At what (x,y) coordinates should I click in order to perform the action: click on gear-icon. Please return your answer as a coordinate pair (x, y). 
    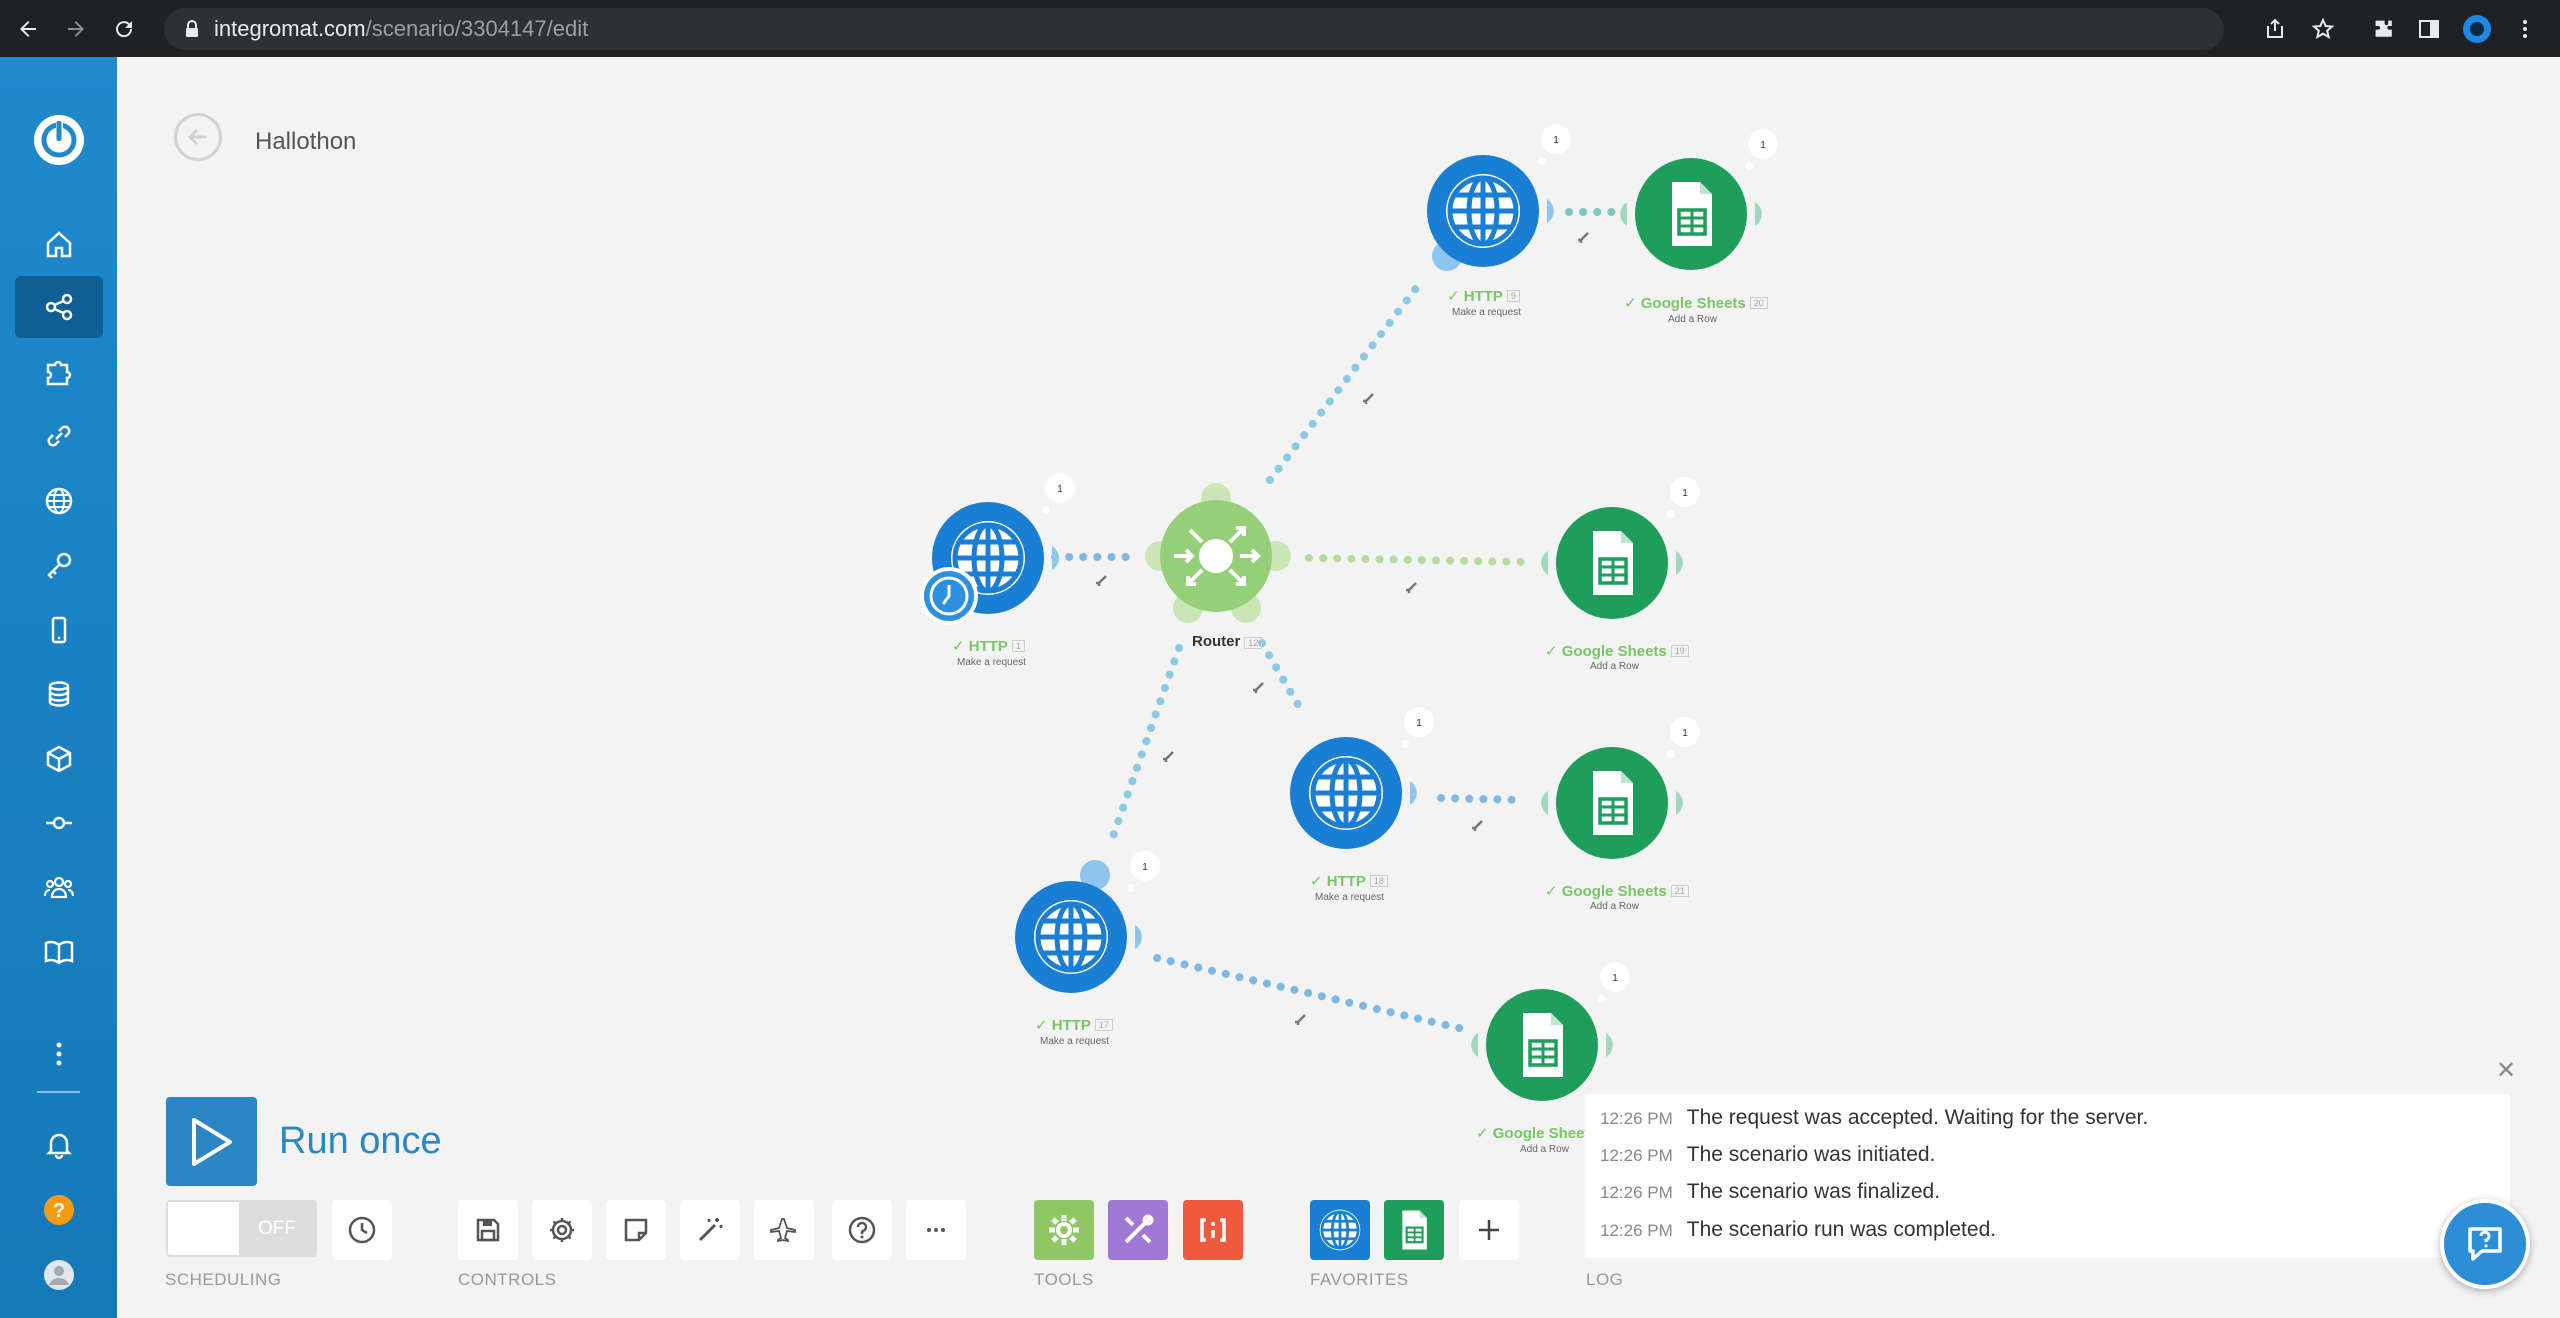
    Looking at the image, I should click on (562, 1230).